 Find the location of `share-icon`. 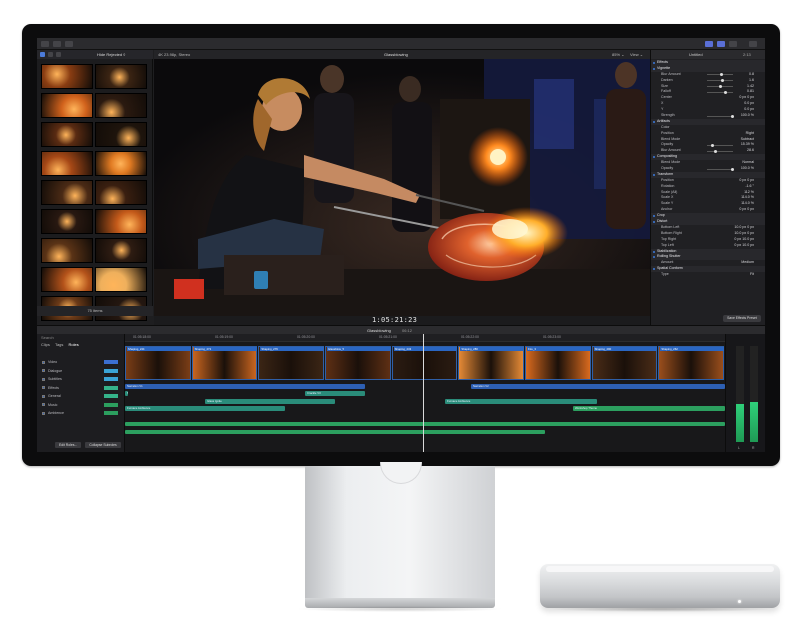

share-icon is located at coordinates (753, 44).